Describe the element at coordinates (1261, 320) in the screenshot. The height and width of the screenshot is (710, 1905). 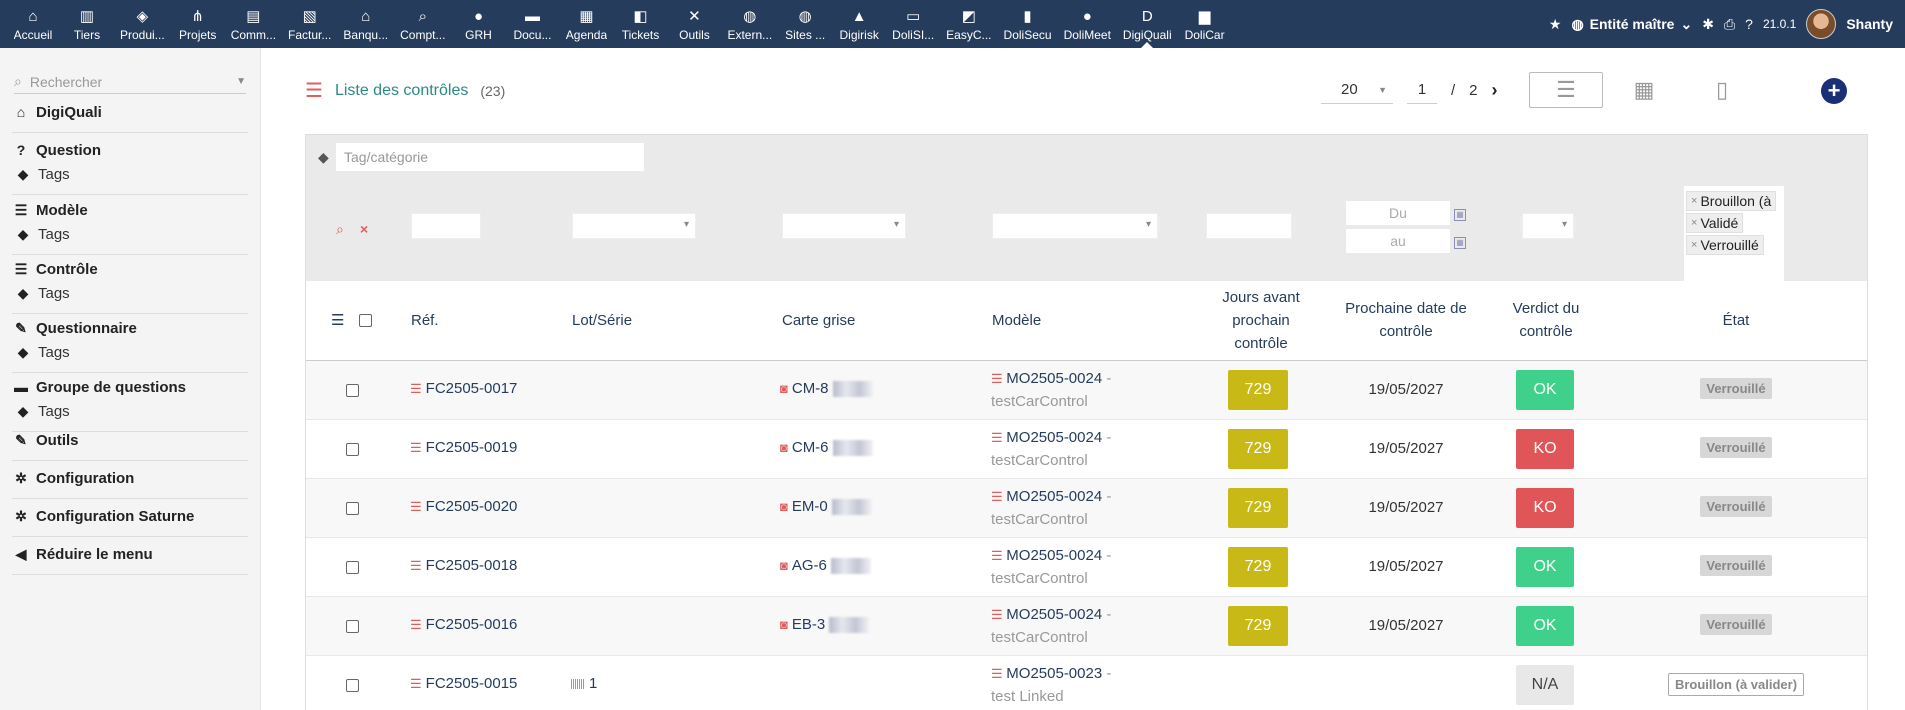
I see `col-days: Jours avant prochain contrôle` at that location.